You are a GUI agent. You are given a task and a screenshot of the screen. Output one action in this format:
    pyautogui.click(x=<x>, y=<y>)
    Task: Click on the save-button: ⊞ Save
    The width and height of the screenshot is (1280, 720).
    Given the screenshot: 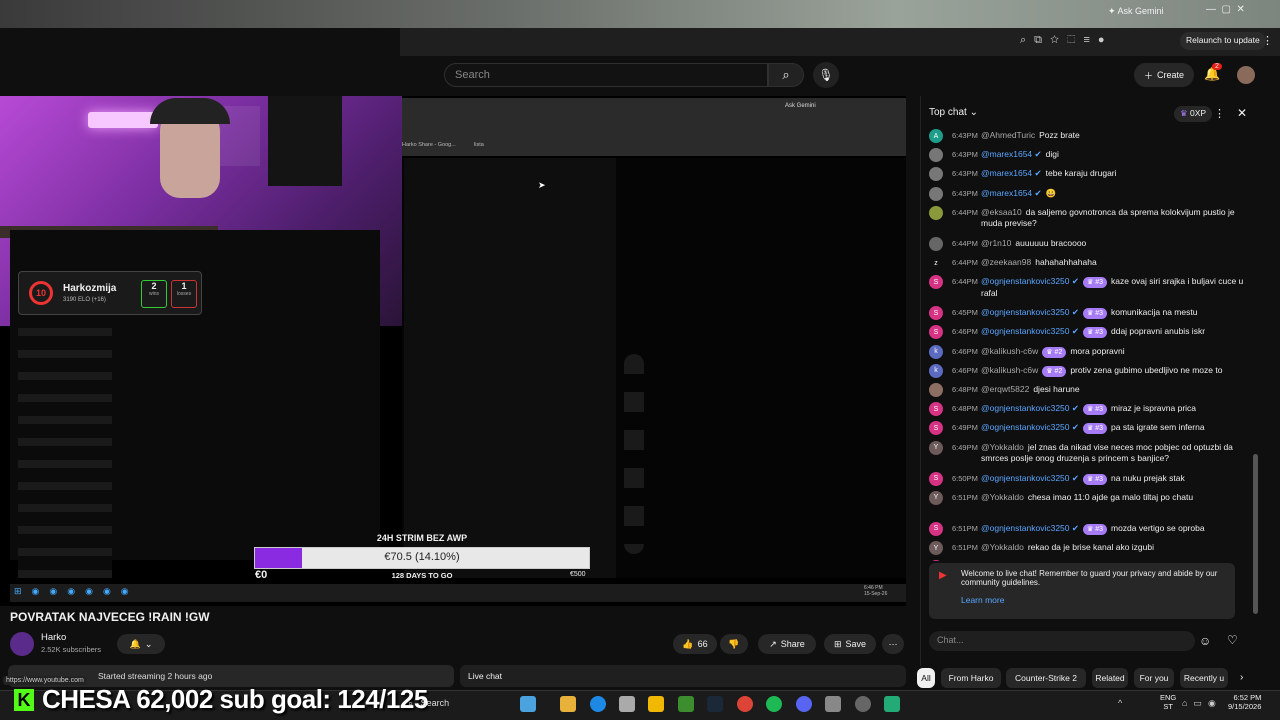 What is the action you would take?
    pyautogui.click(x=850, y=644)
    